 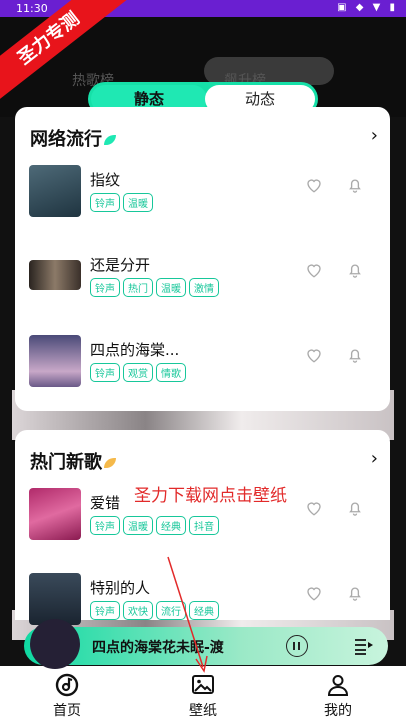 I want to click on tab-home: 首页, so click(x=67, y=696).